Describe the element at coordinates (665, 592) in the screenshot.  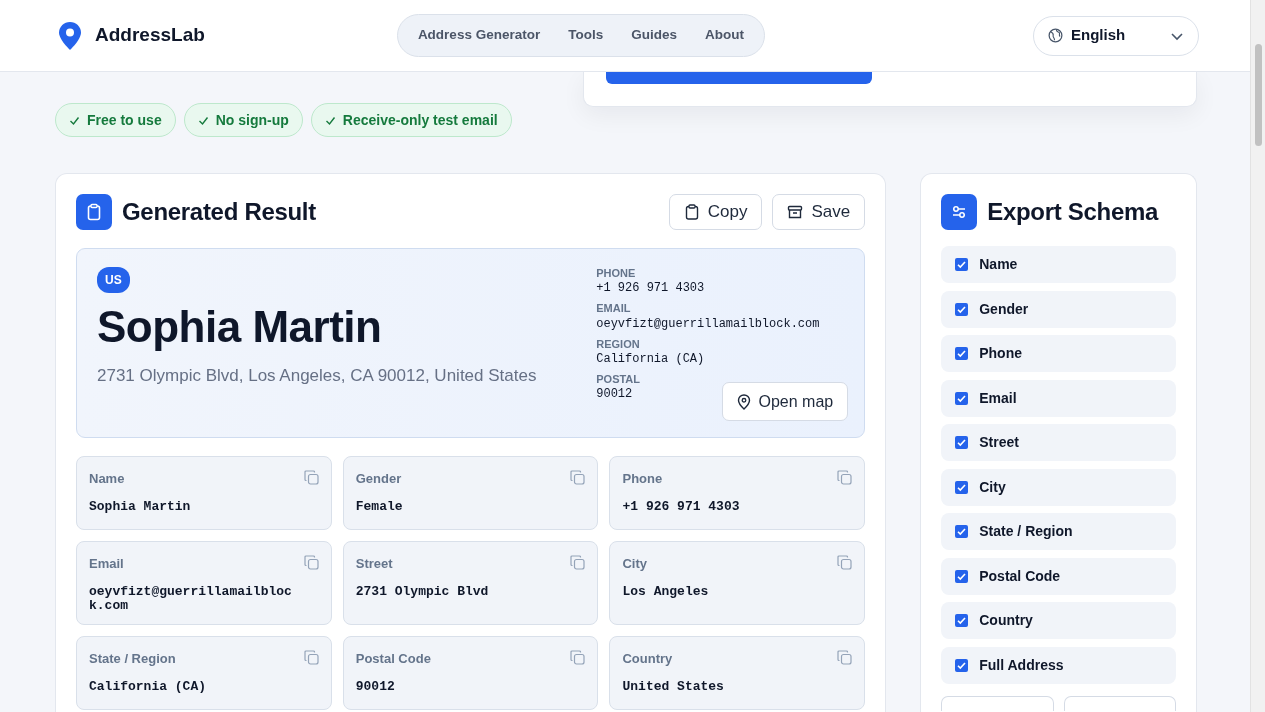
I see `field-value: Los Angeles` at that location.